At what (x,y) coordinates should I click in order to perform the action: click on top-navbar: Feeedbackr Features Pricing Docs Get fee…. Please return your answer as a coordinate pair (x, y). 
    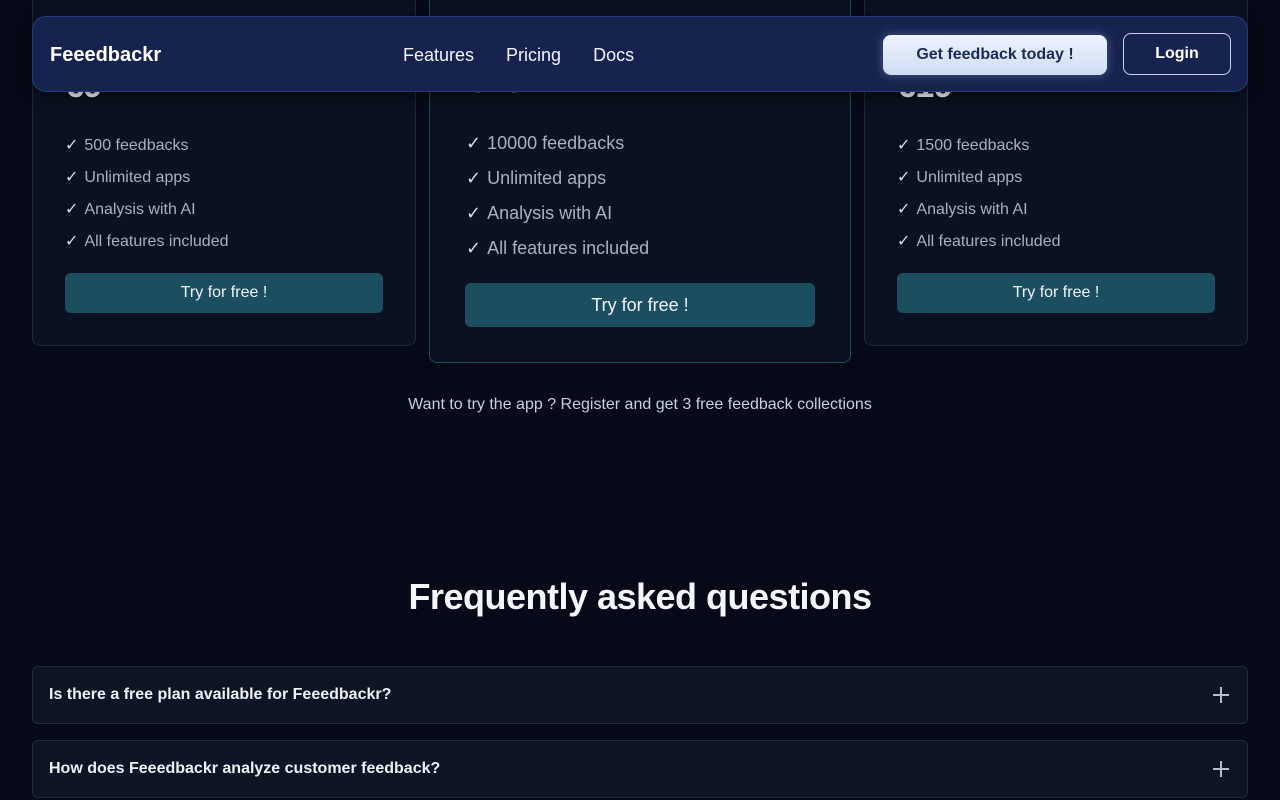
    Looking at the image, I should click on (640, 54).